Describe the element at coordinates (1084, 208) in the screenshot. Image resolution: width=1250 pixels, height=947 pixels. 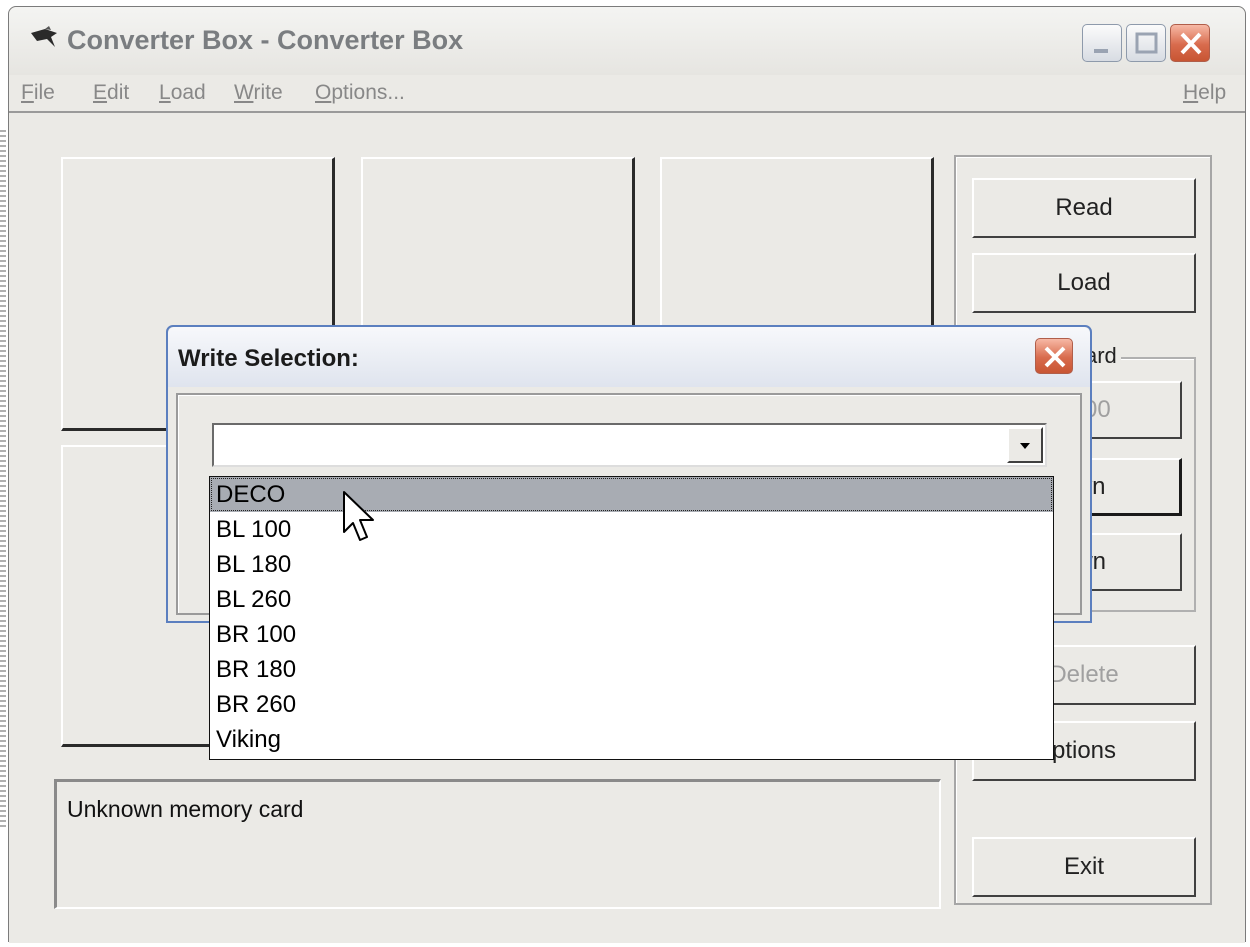
I see `read-button: Read` at that location.